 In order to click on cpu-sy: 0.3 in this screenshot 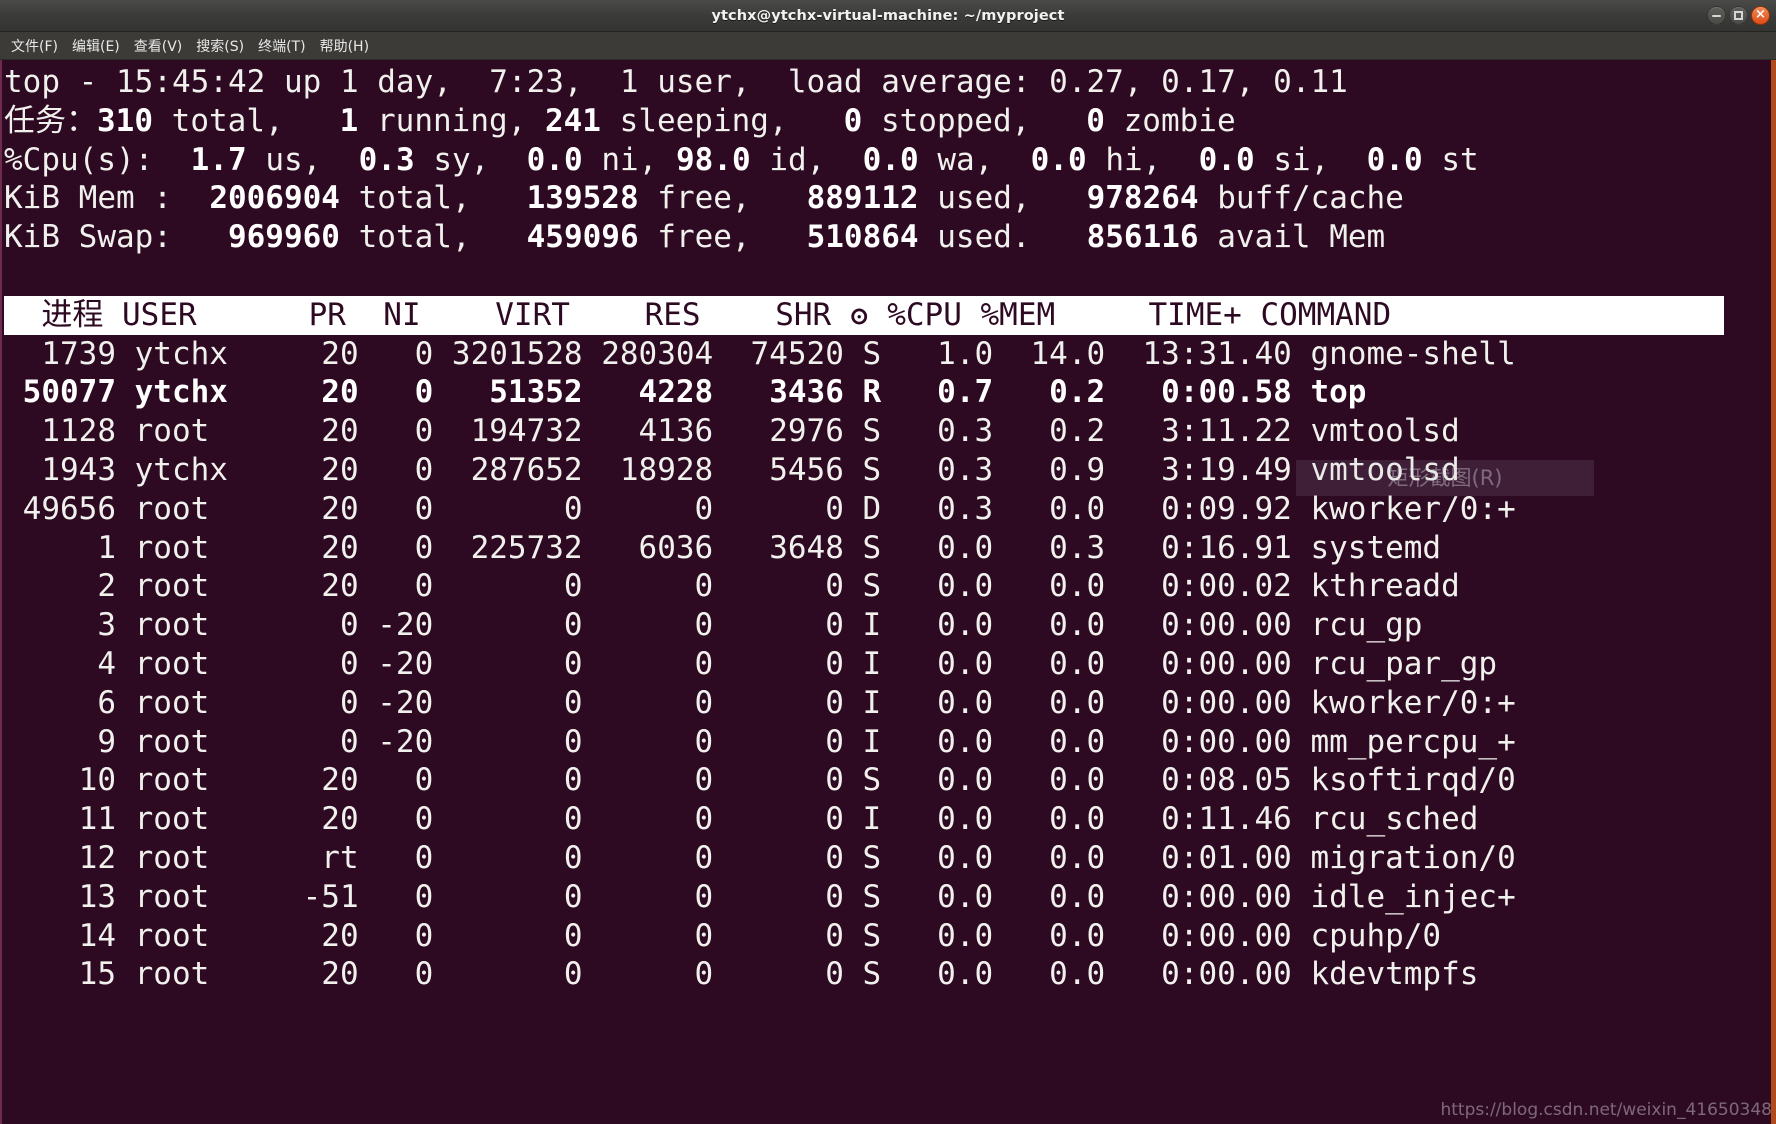, I will do `click(386, 159)`.